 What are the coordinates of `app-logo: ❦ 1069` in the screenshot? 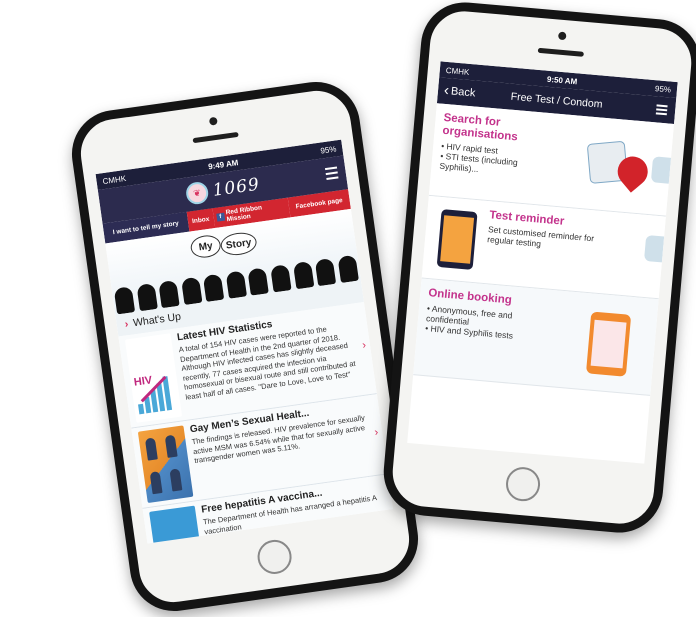 It's located at (223, 189).